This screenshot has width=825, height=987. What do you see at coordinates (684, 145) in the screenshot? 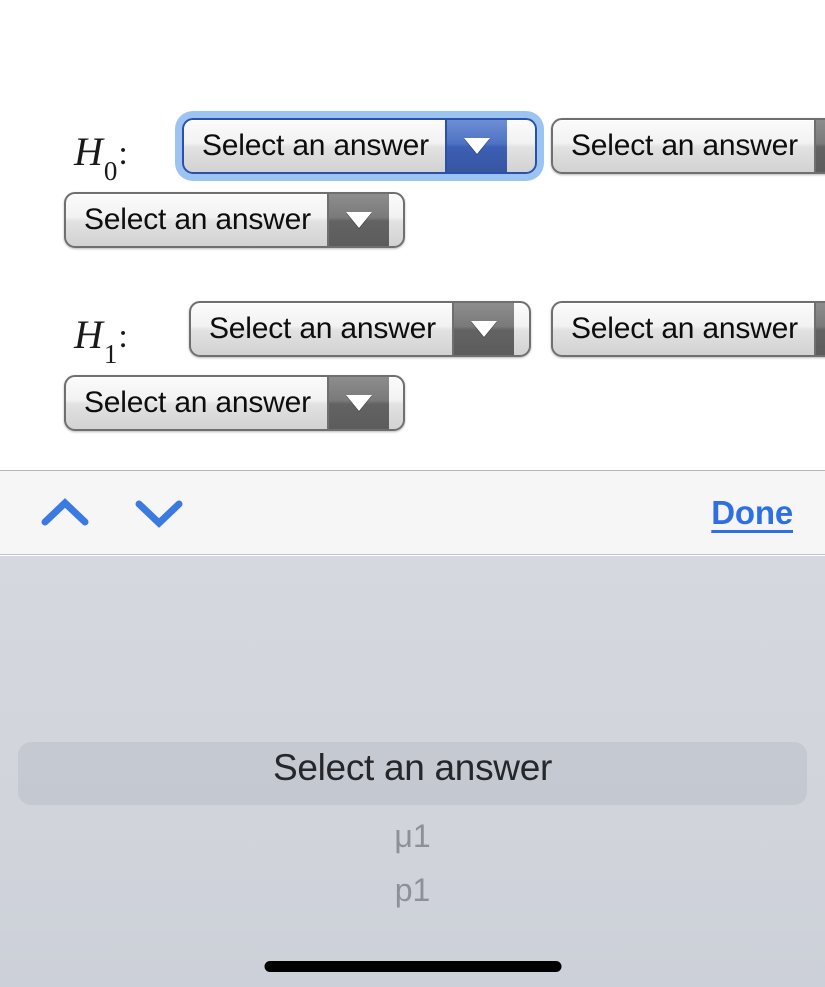
I see `select-null-operator-value: Select an answer` at bounding box center [684, 145].